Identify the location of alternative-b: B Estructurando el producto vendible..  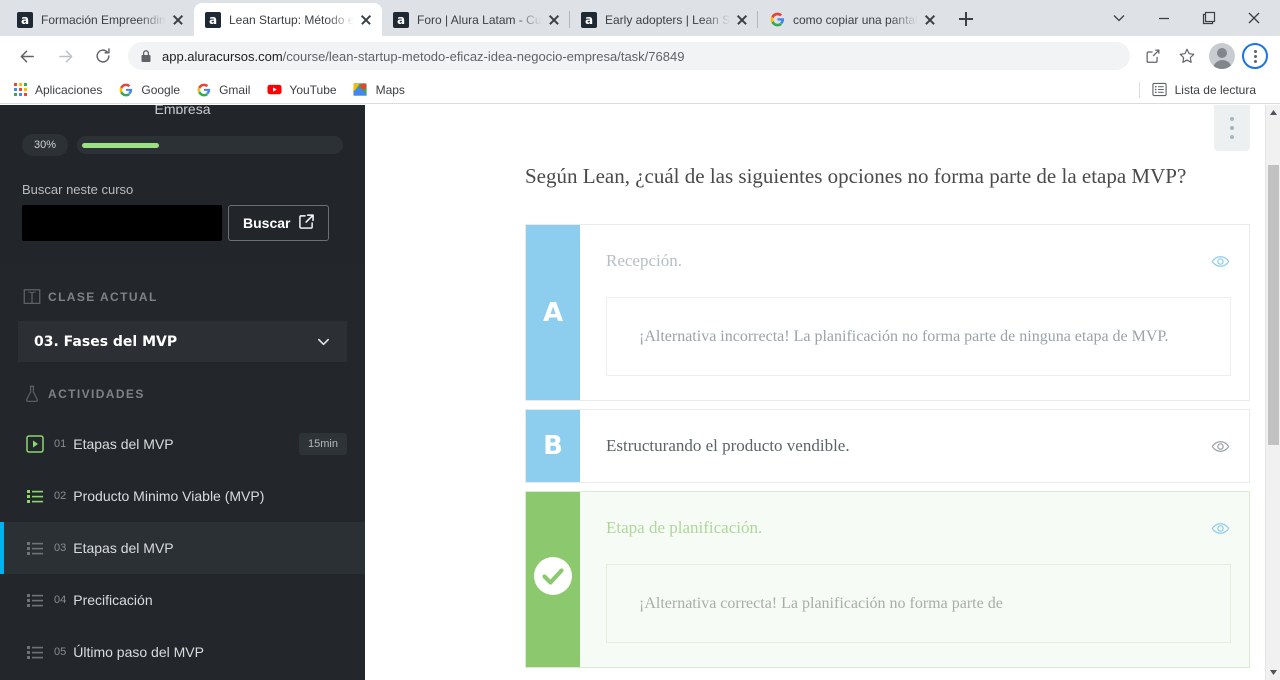
(887, 446).